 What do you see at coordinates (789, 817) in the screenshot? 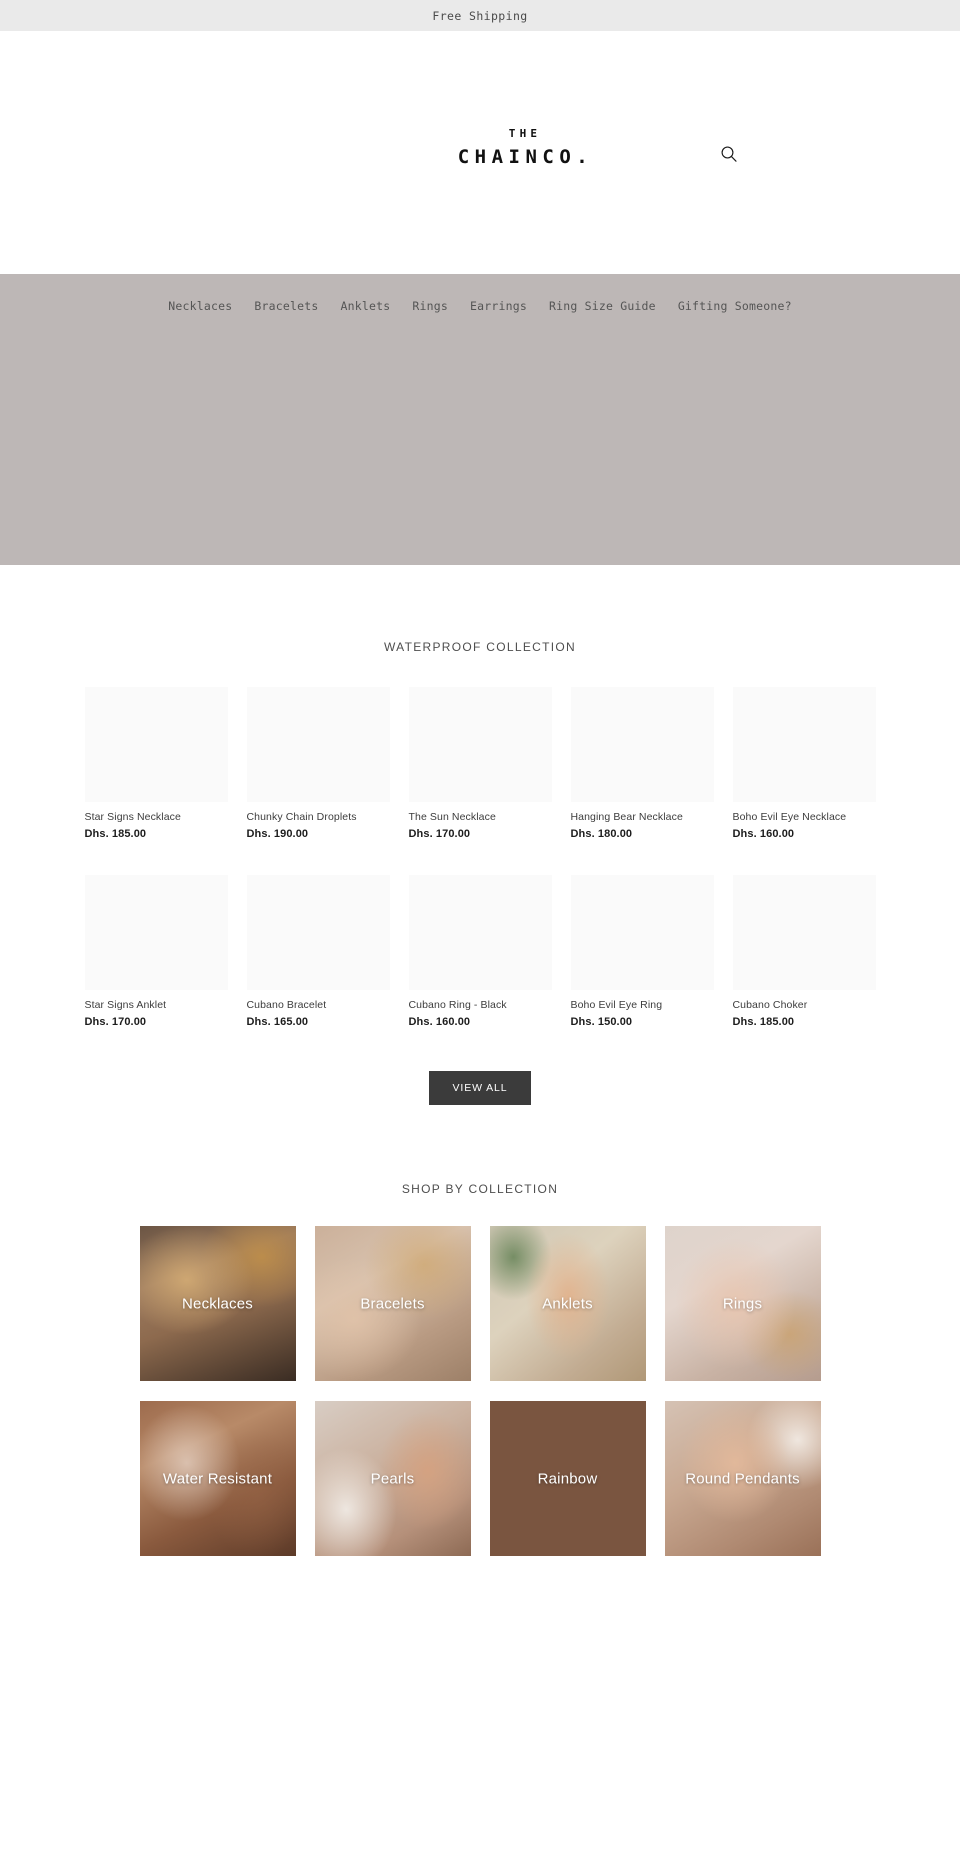
I see `product-name: Boho Evil Eye Necklace` at bounding box center [789, 817].